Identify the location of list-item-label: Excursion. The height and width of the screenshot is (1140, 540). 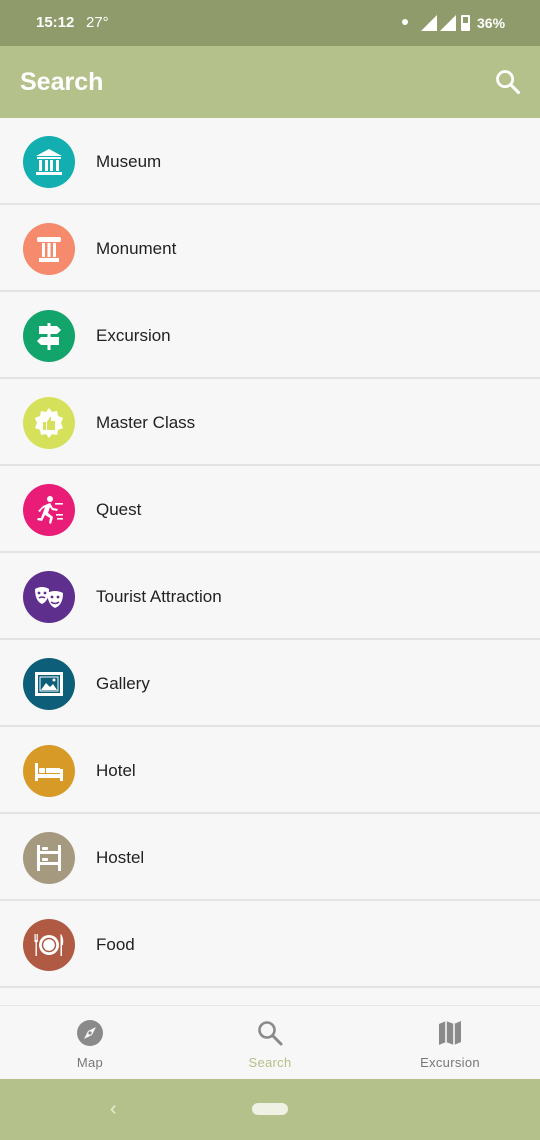
(133, 335).